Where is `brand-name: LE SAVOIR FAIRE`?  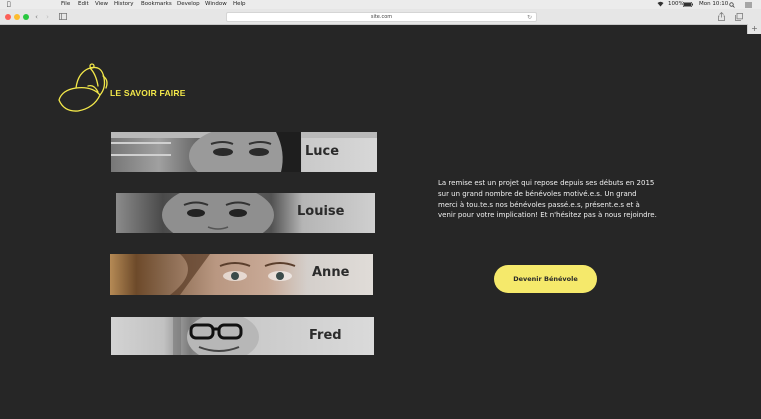 brand-name: LE SAVOIR FAIRE is located at coordinates (148, 93).